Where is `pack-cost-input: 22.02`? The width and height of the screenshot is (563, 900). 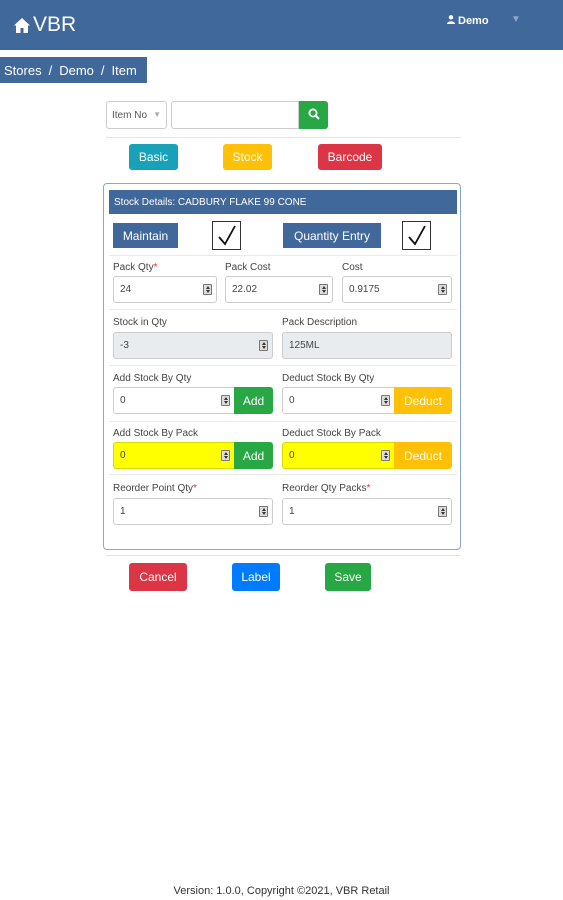 pack-cost-input: 22.02 is located at coordinates (279, 289).